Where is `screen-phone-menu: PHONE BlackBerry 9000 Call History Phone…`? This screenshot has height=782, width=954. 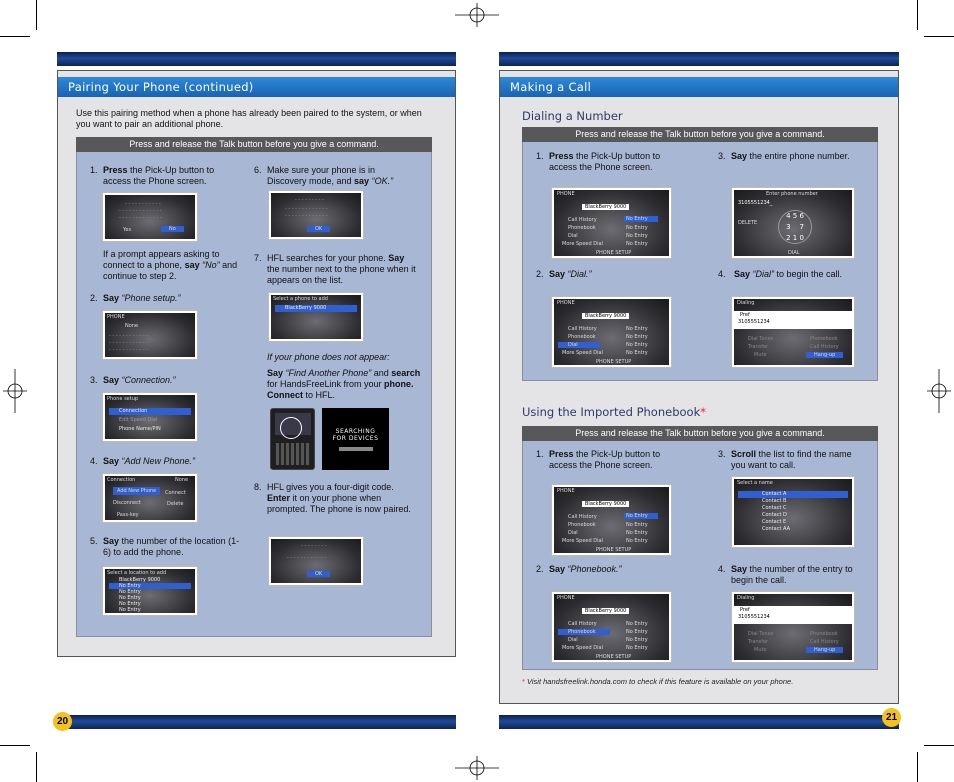
screen-phone-menu: PHONE BlackBerry 9000 Call History Phone… is located at coordinates (611, 223).